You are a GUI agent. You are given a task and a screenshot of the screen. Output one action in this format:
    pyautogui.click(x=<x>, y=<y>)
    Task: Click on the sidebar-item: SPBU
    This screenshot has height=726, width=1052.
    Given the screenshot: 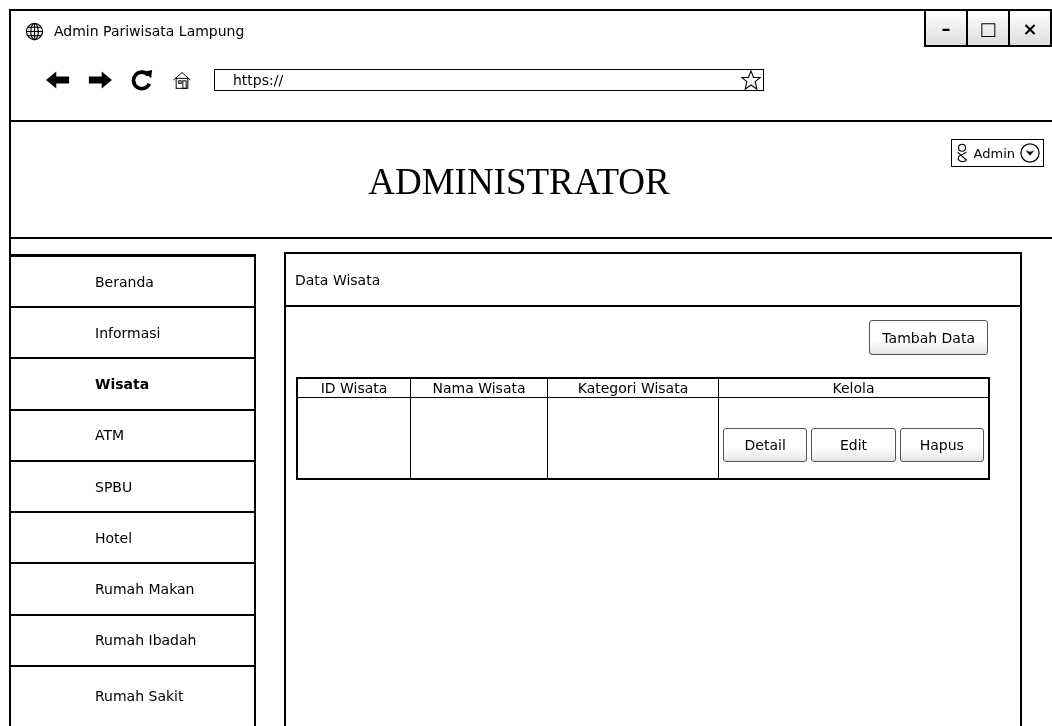 What is the action you would take?
    pyautogui.click(x=132, y=487)
    